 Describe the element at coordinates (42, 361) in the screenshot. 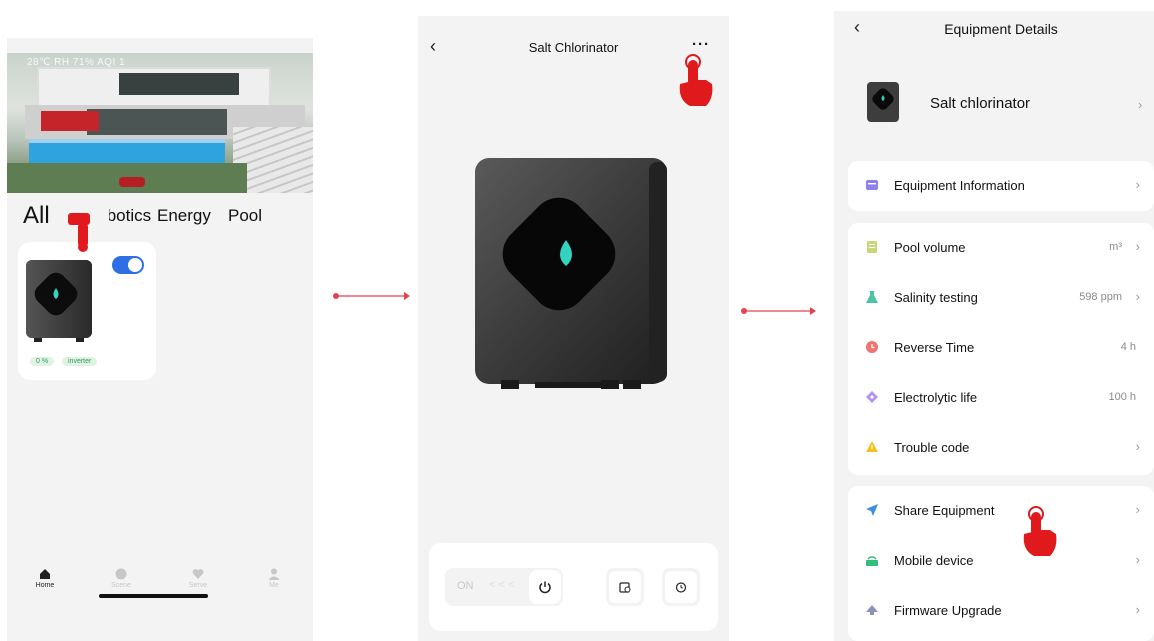

I see `output-percent-tag: 0 %` at that location.